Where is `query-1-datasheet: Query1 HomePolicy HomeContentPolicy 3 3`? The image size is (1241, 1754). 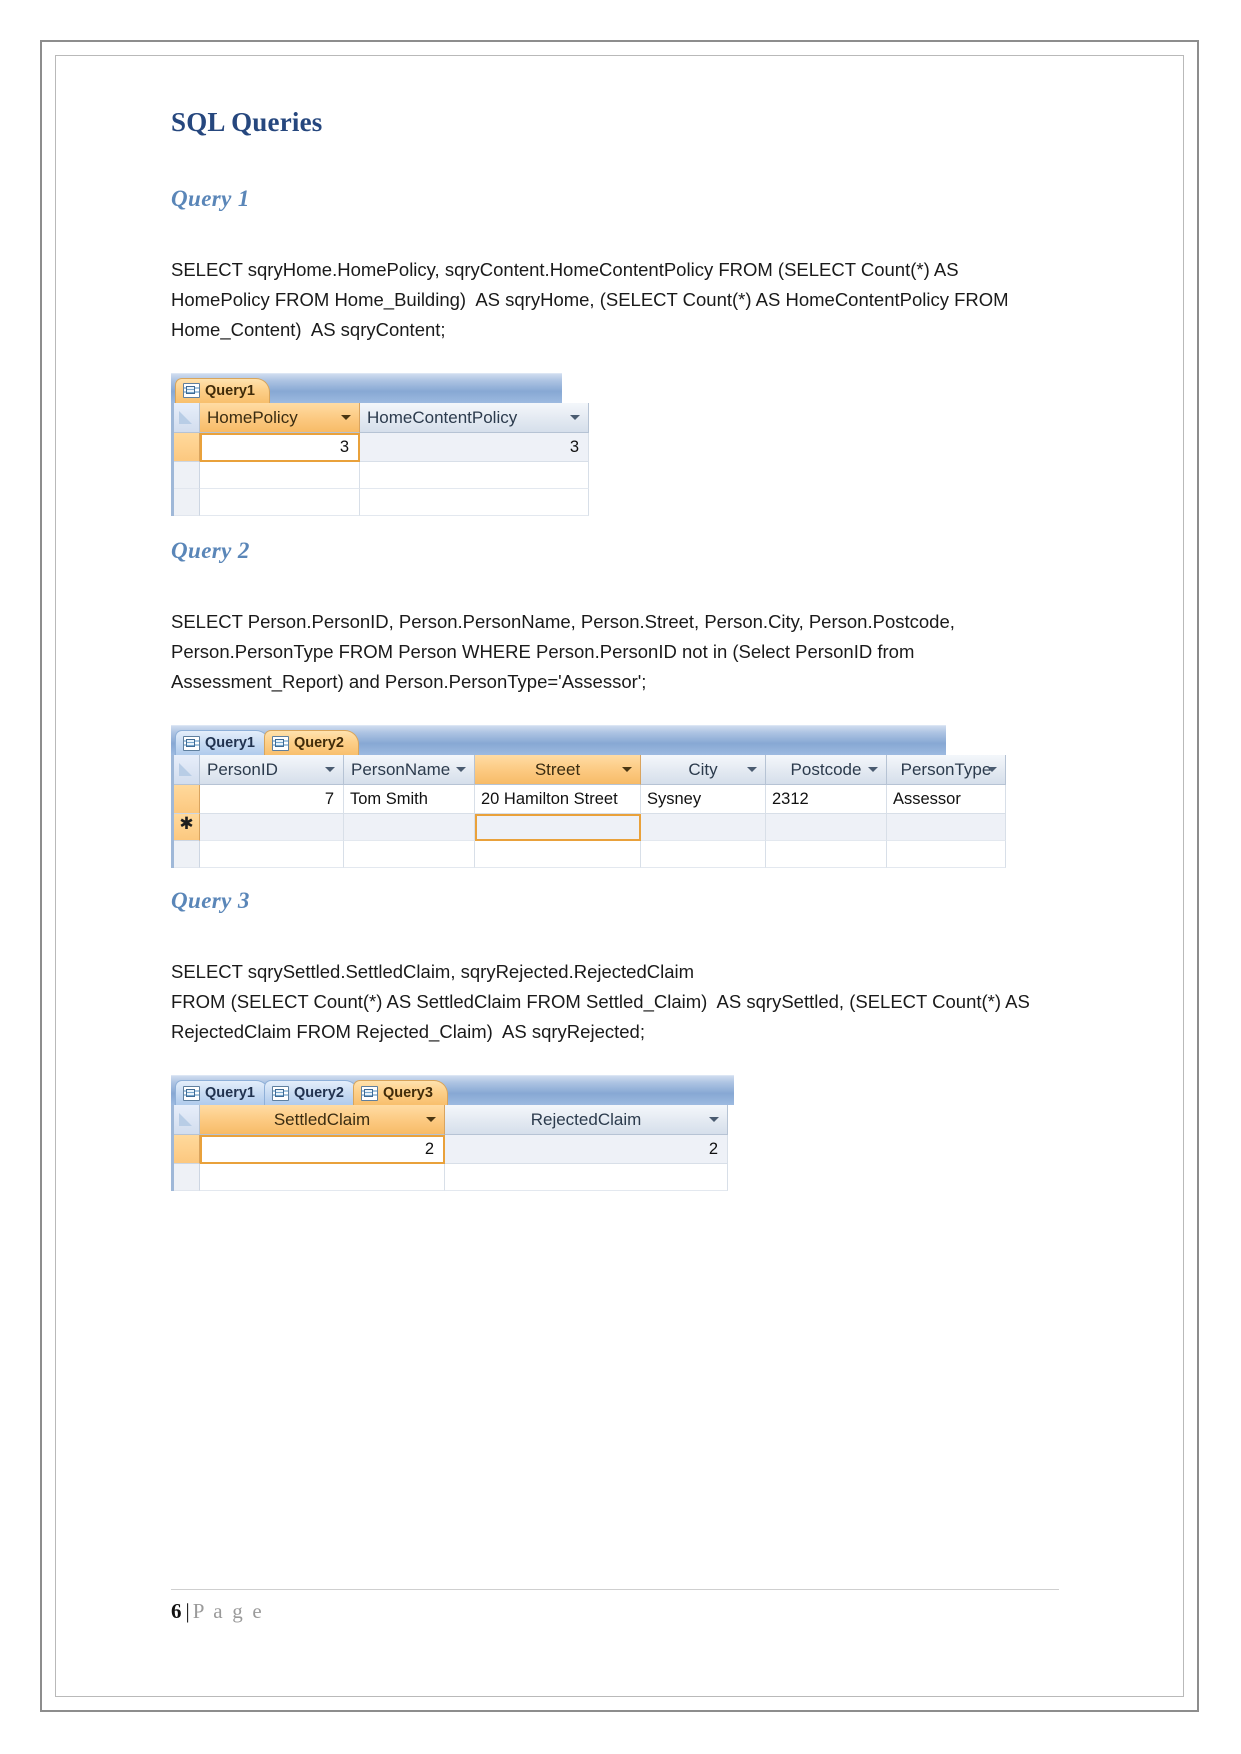 query-1-datasheet: Query1 HomePolicy HomeContentPolicy 3 3 is located at coordinates (380, 444).